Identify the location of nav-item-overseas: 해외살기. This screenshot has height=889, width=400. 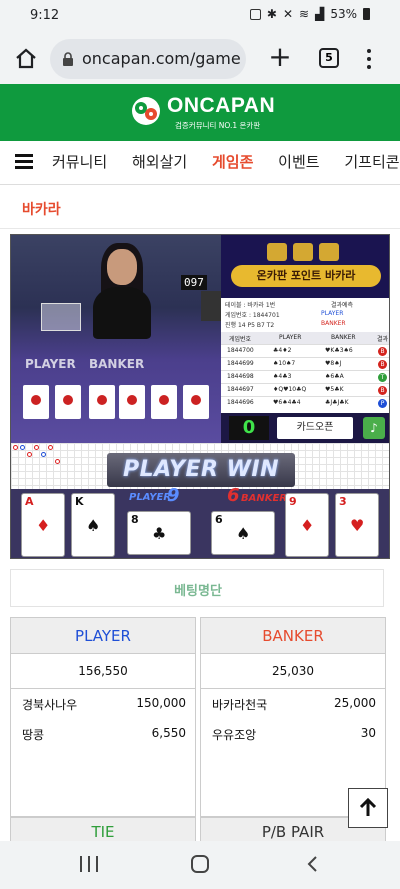
(159, 162).